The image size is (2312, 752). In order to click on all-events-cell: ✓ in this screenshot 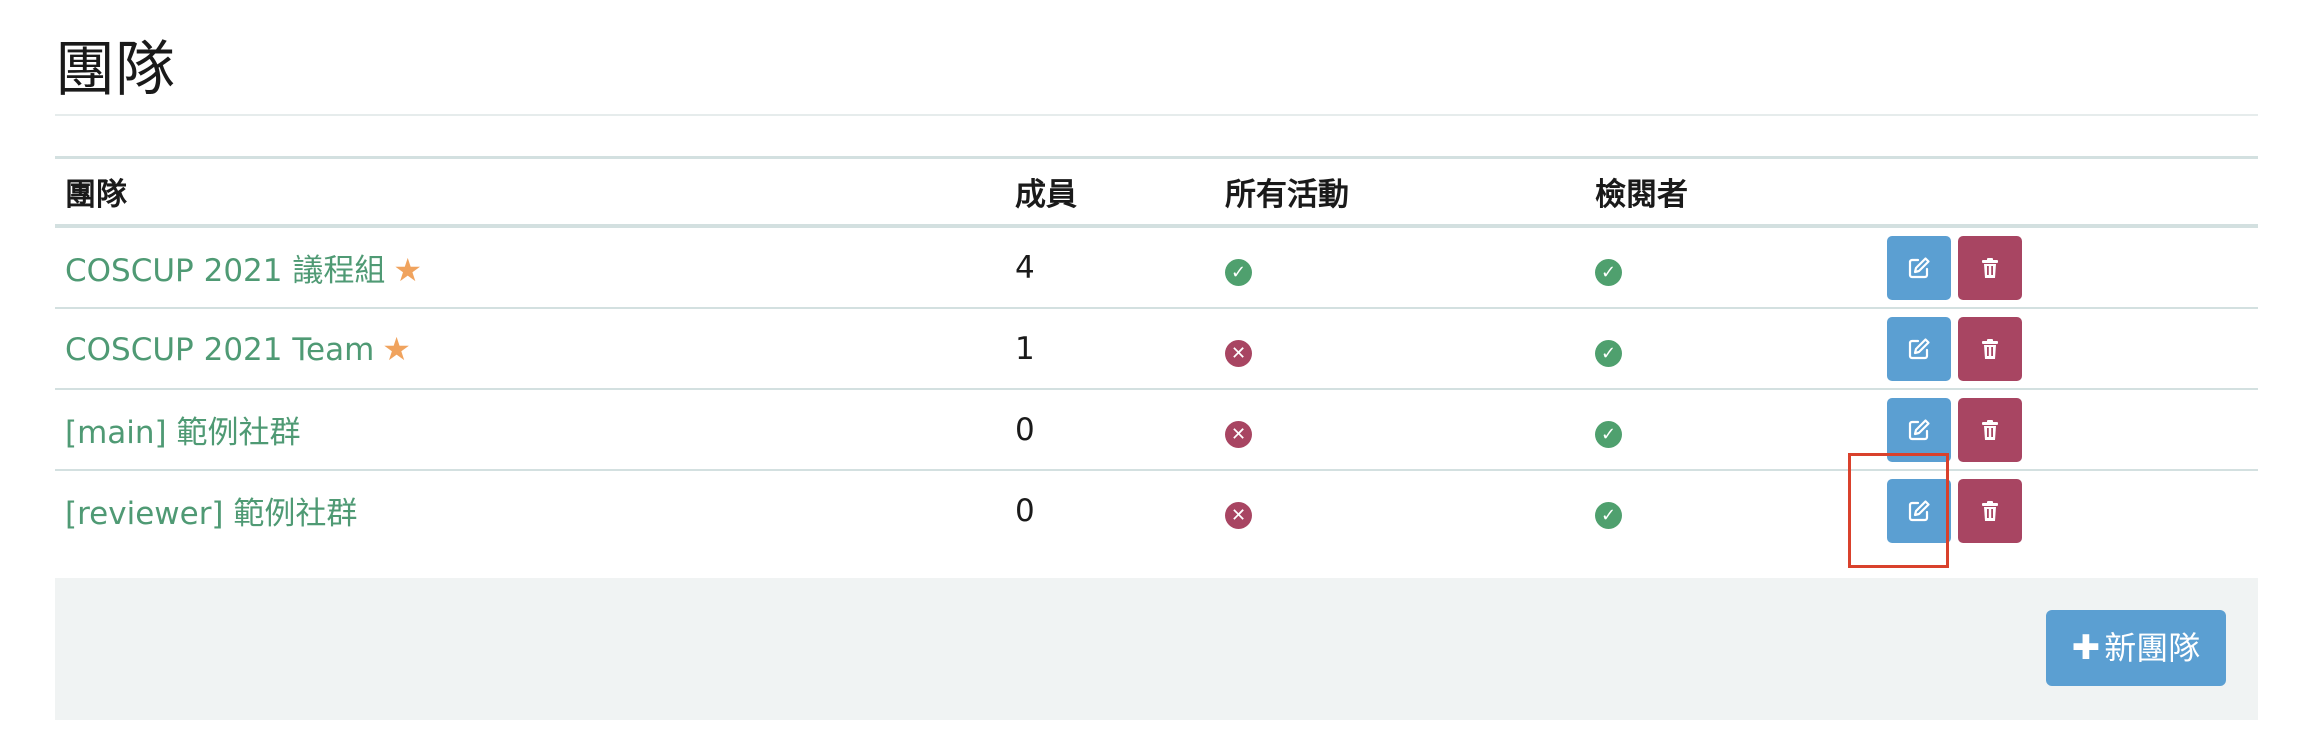, I will do `click(1400, 267)`.